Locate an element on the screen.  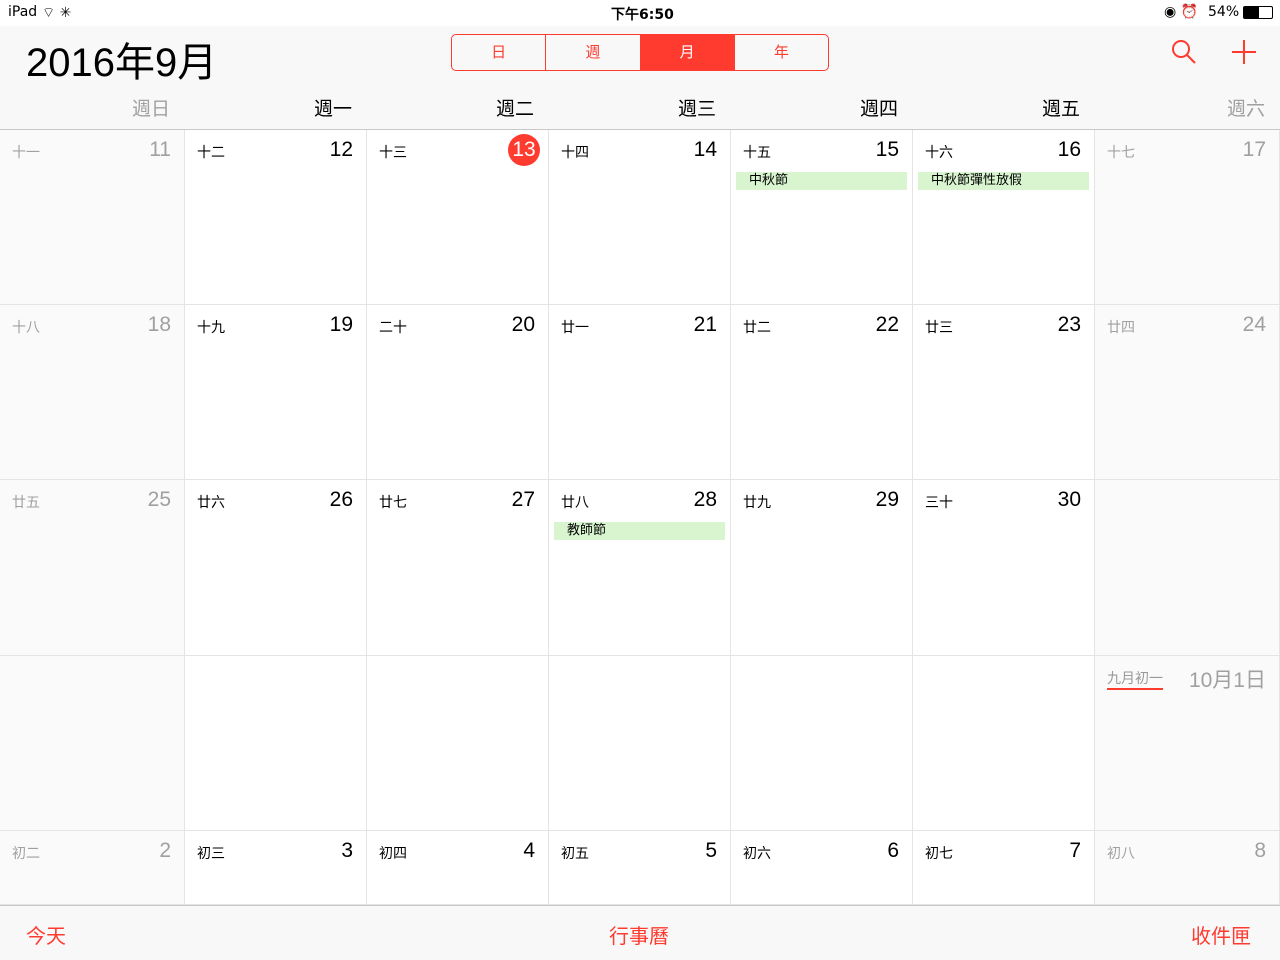
day-cell: 十九 19 is located at coordinates (276, 392).